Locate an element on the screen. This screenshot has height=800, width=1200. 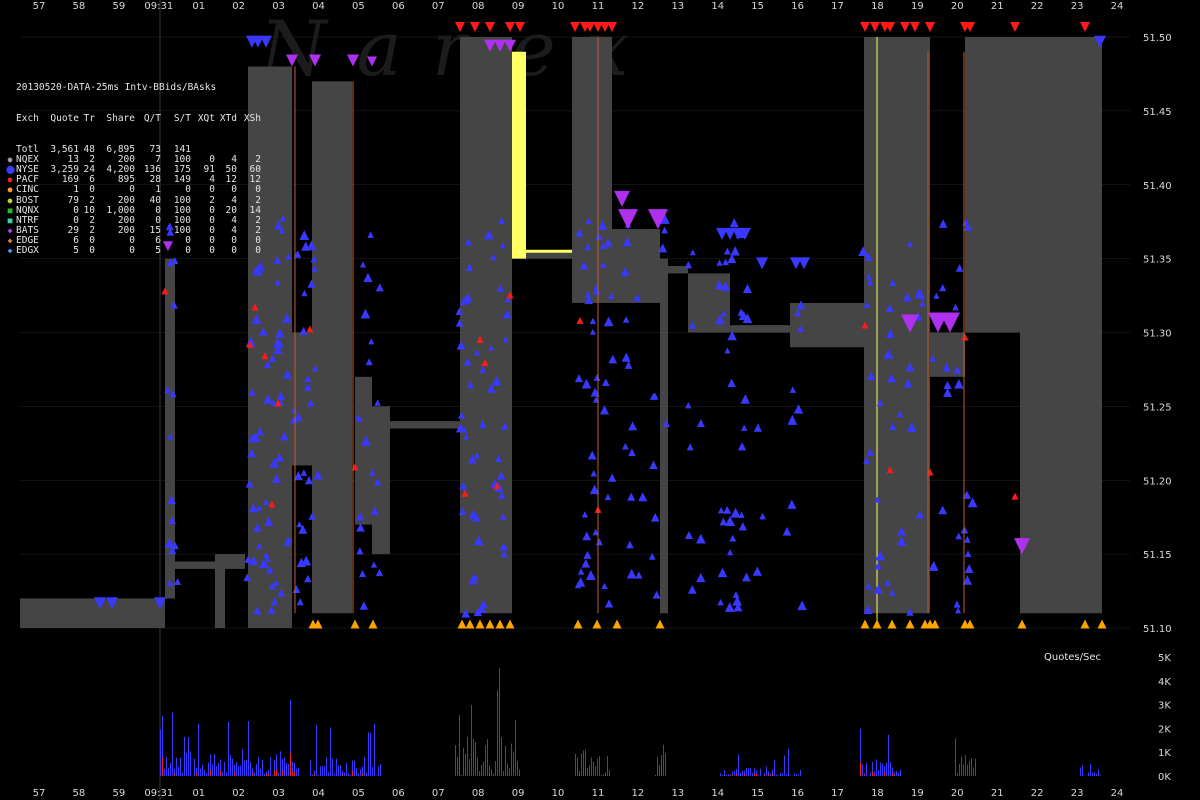
legend-swatch: ◆ is located at coordinates (10, 241).